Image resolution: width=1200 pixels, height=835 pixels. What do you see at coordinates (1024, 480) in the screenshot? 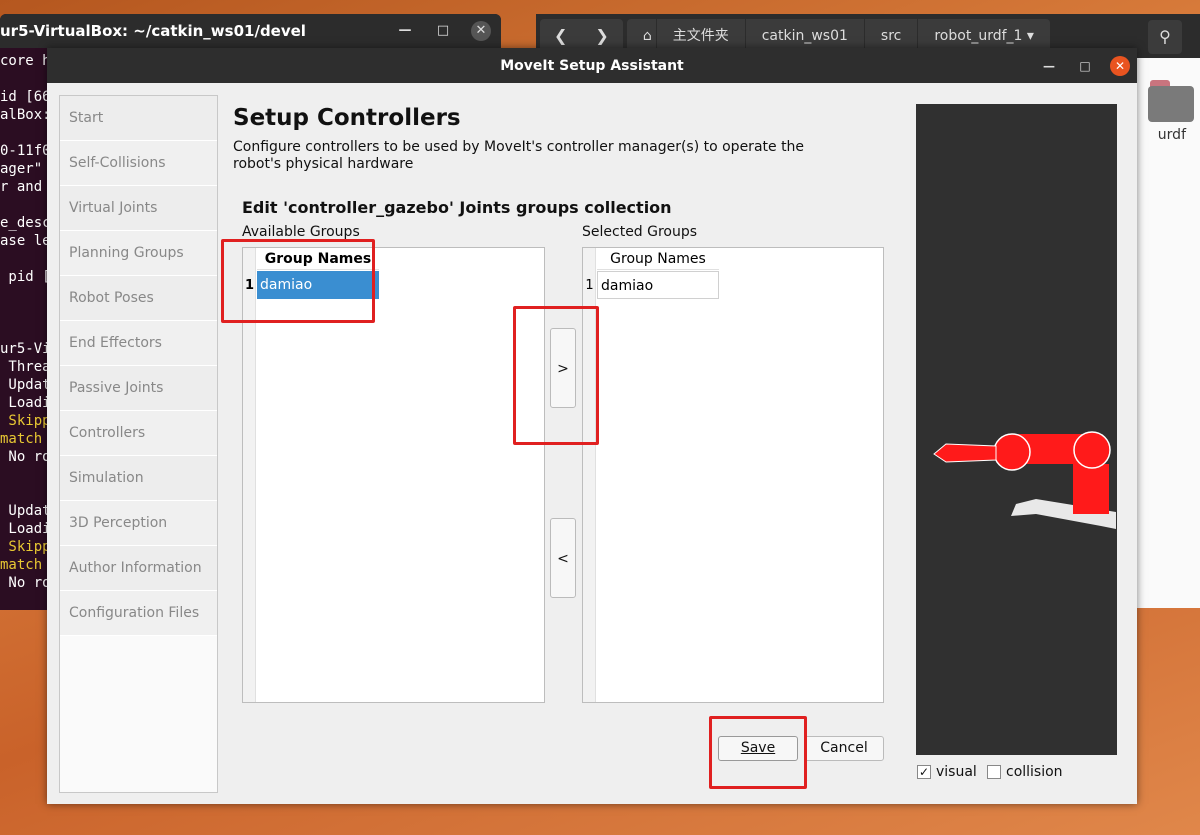
I see `robot-model` at bounding box center [1024, 480].